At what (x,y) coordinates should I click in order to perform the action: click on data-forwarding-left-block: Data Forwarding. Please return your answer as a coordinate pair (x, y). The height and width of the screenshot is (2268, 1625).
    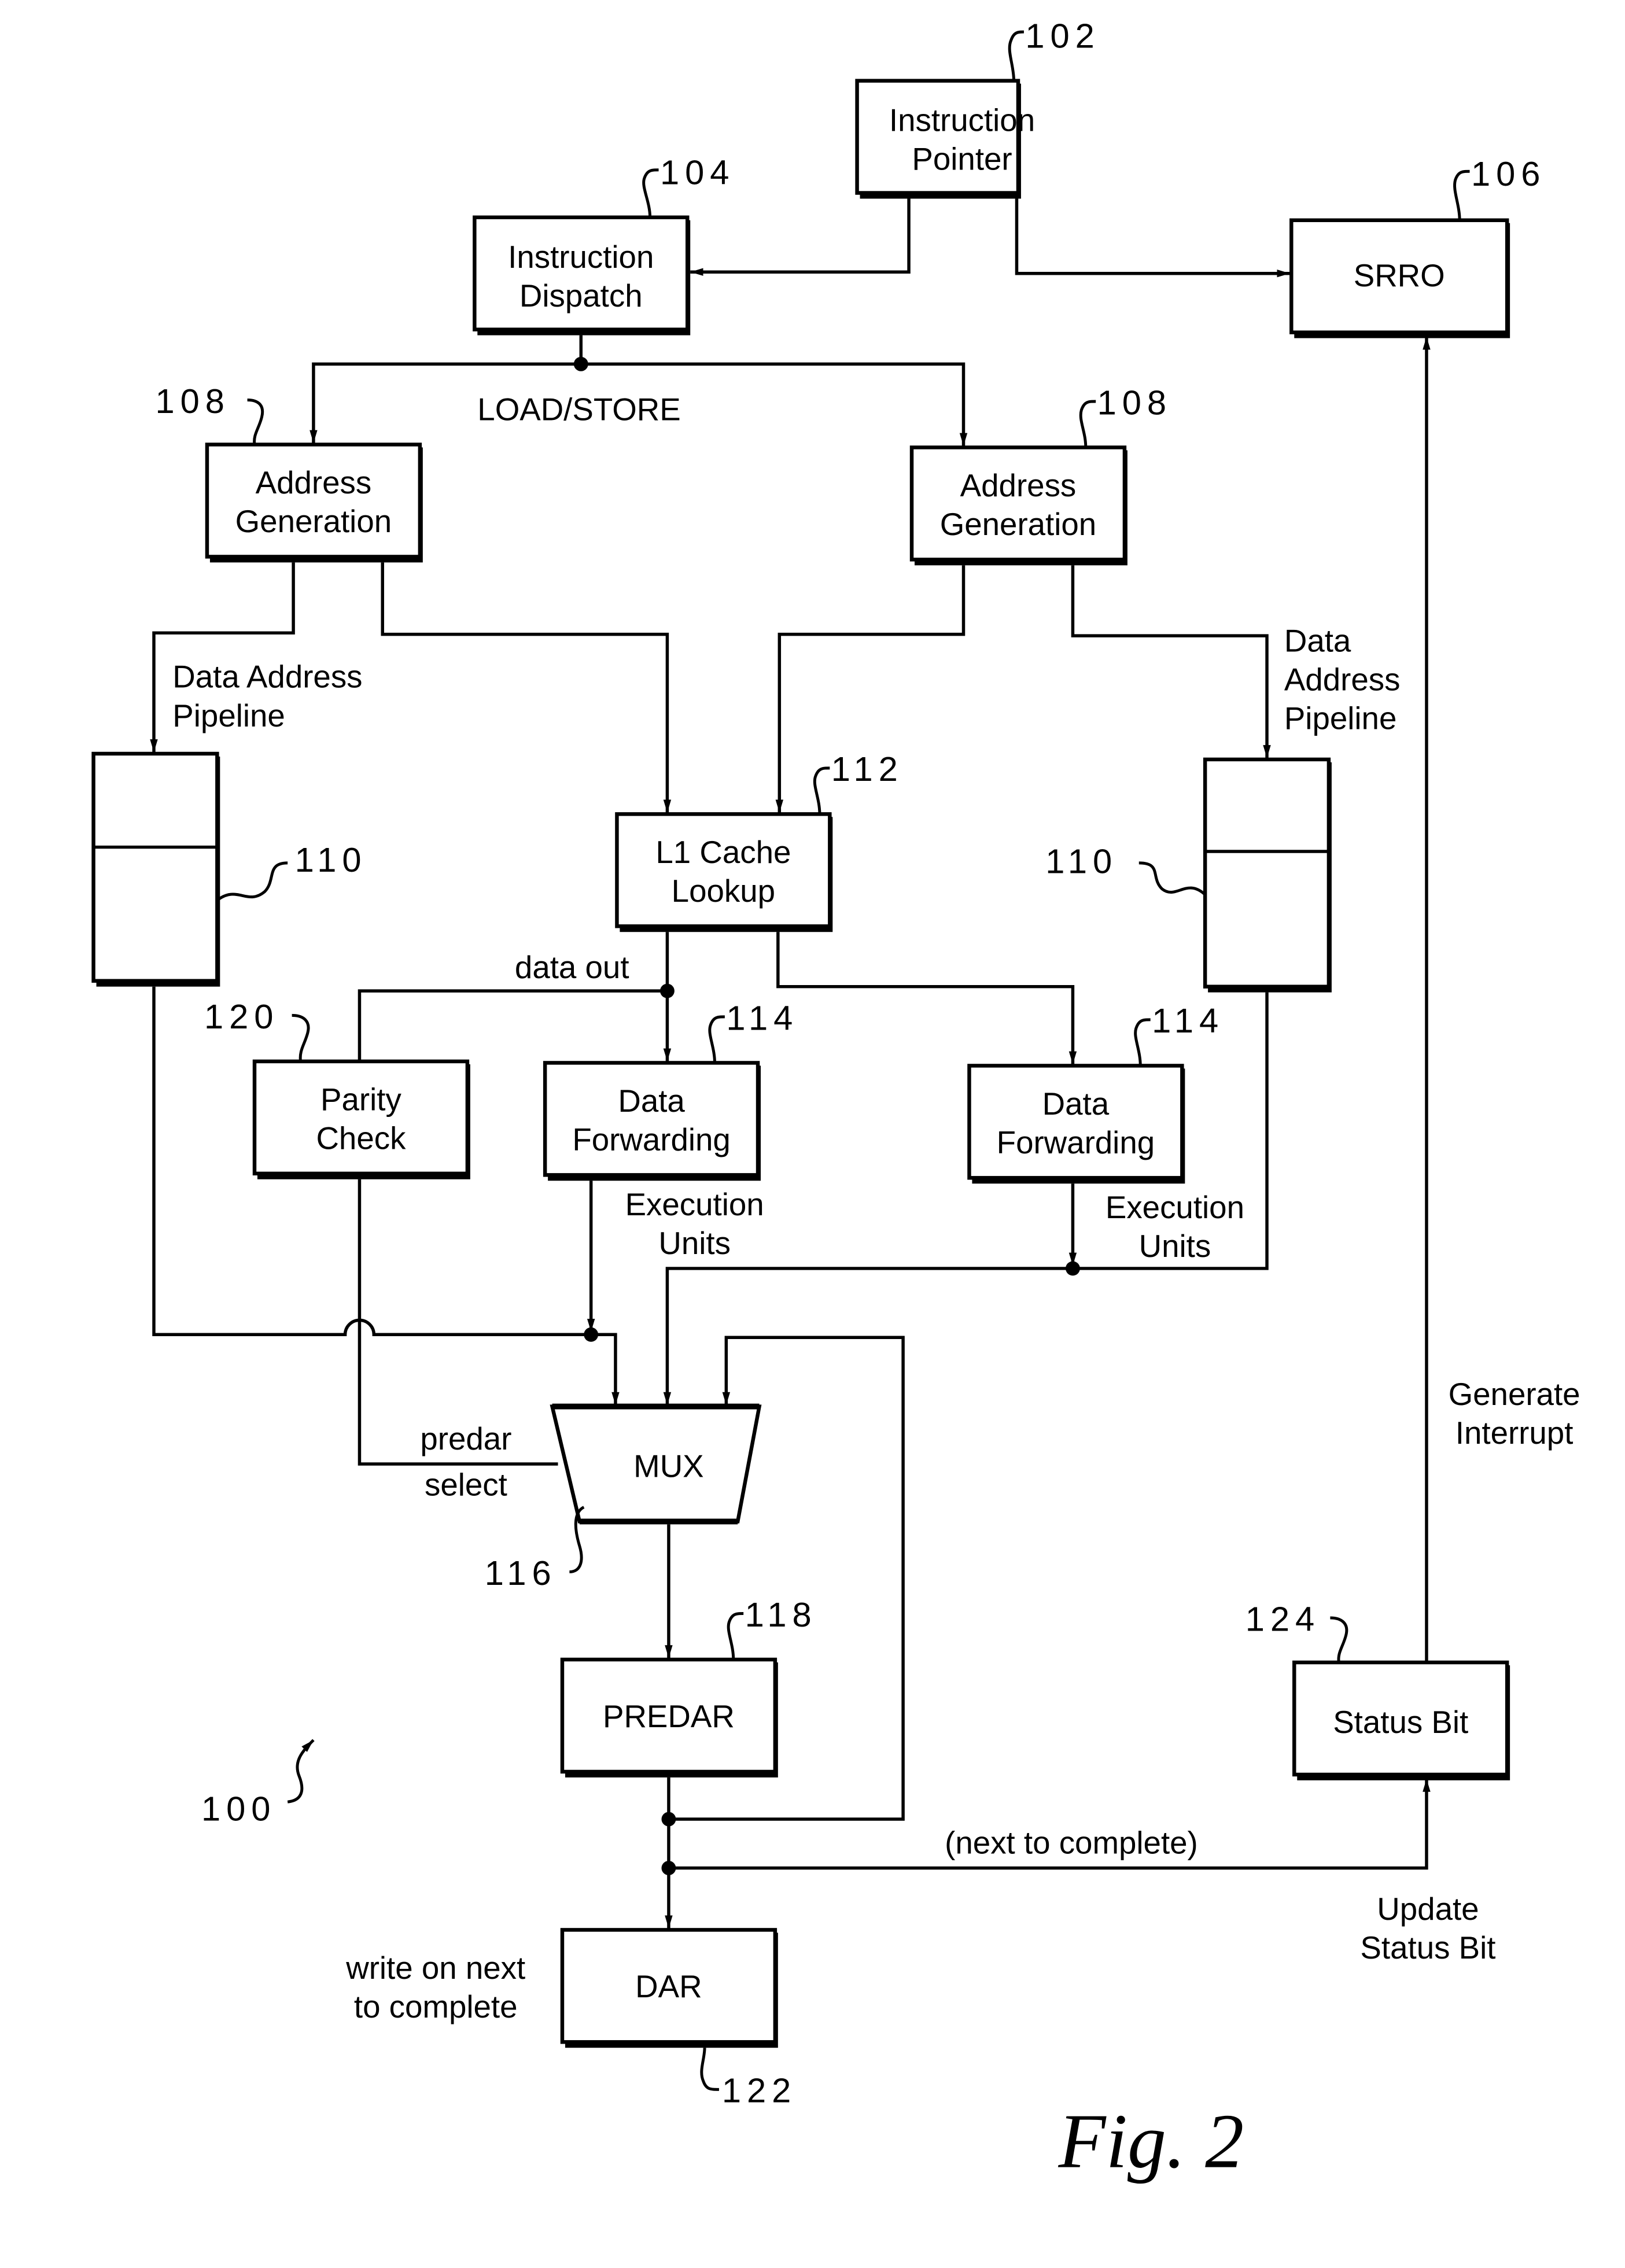
    Looking at the image, I should click on (652, 1121).